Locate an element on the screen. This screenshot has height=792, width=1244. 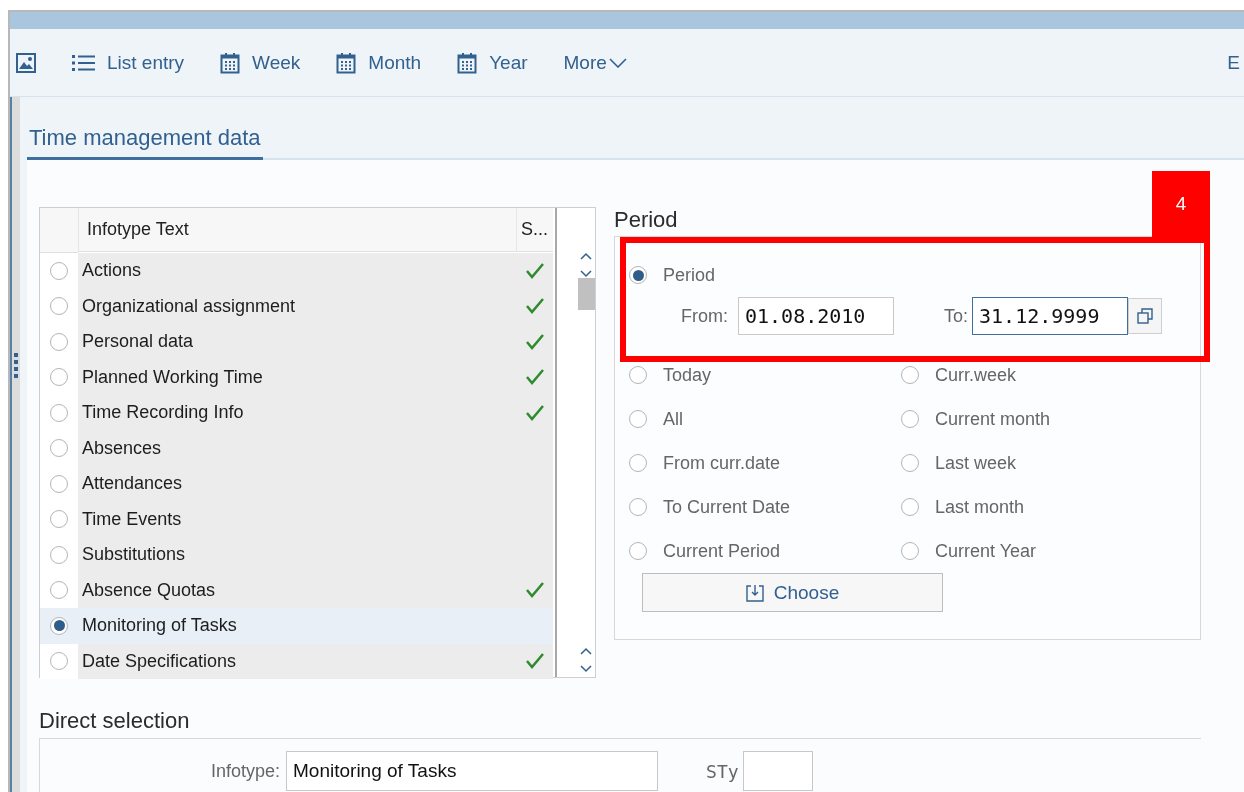
picture-button is located at coordinates (26, 62).